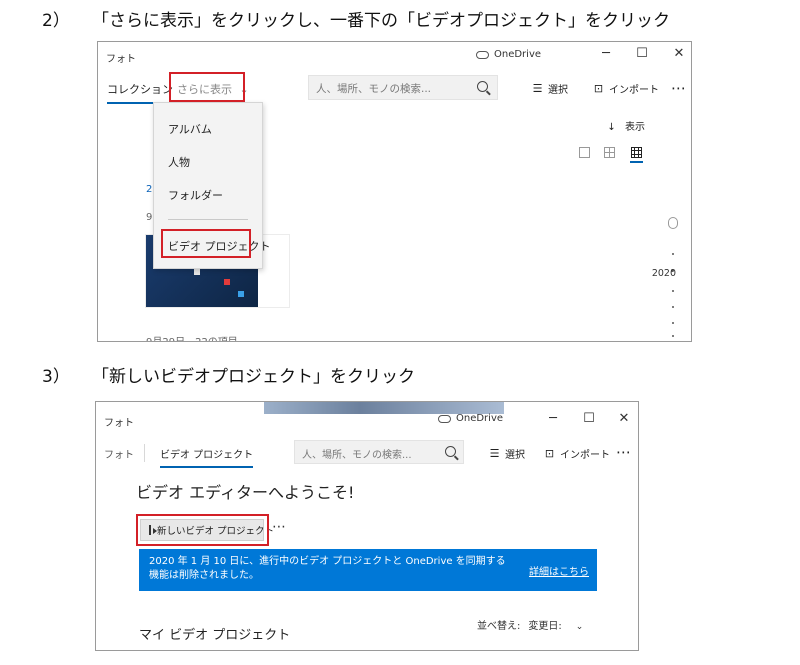  Describe the element at coordinates (559, 570) in the screenshot. I see `learn-more-link: 詳細はこちら` at that location.